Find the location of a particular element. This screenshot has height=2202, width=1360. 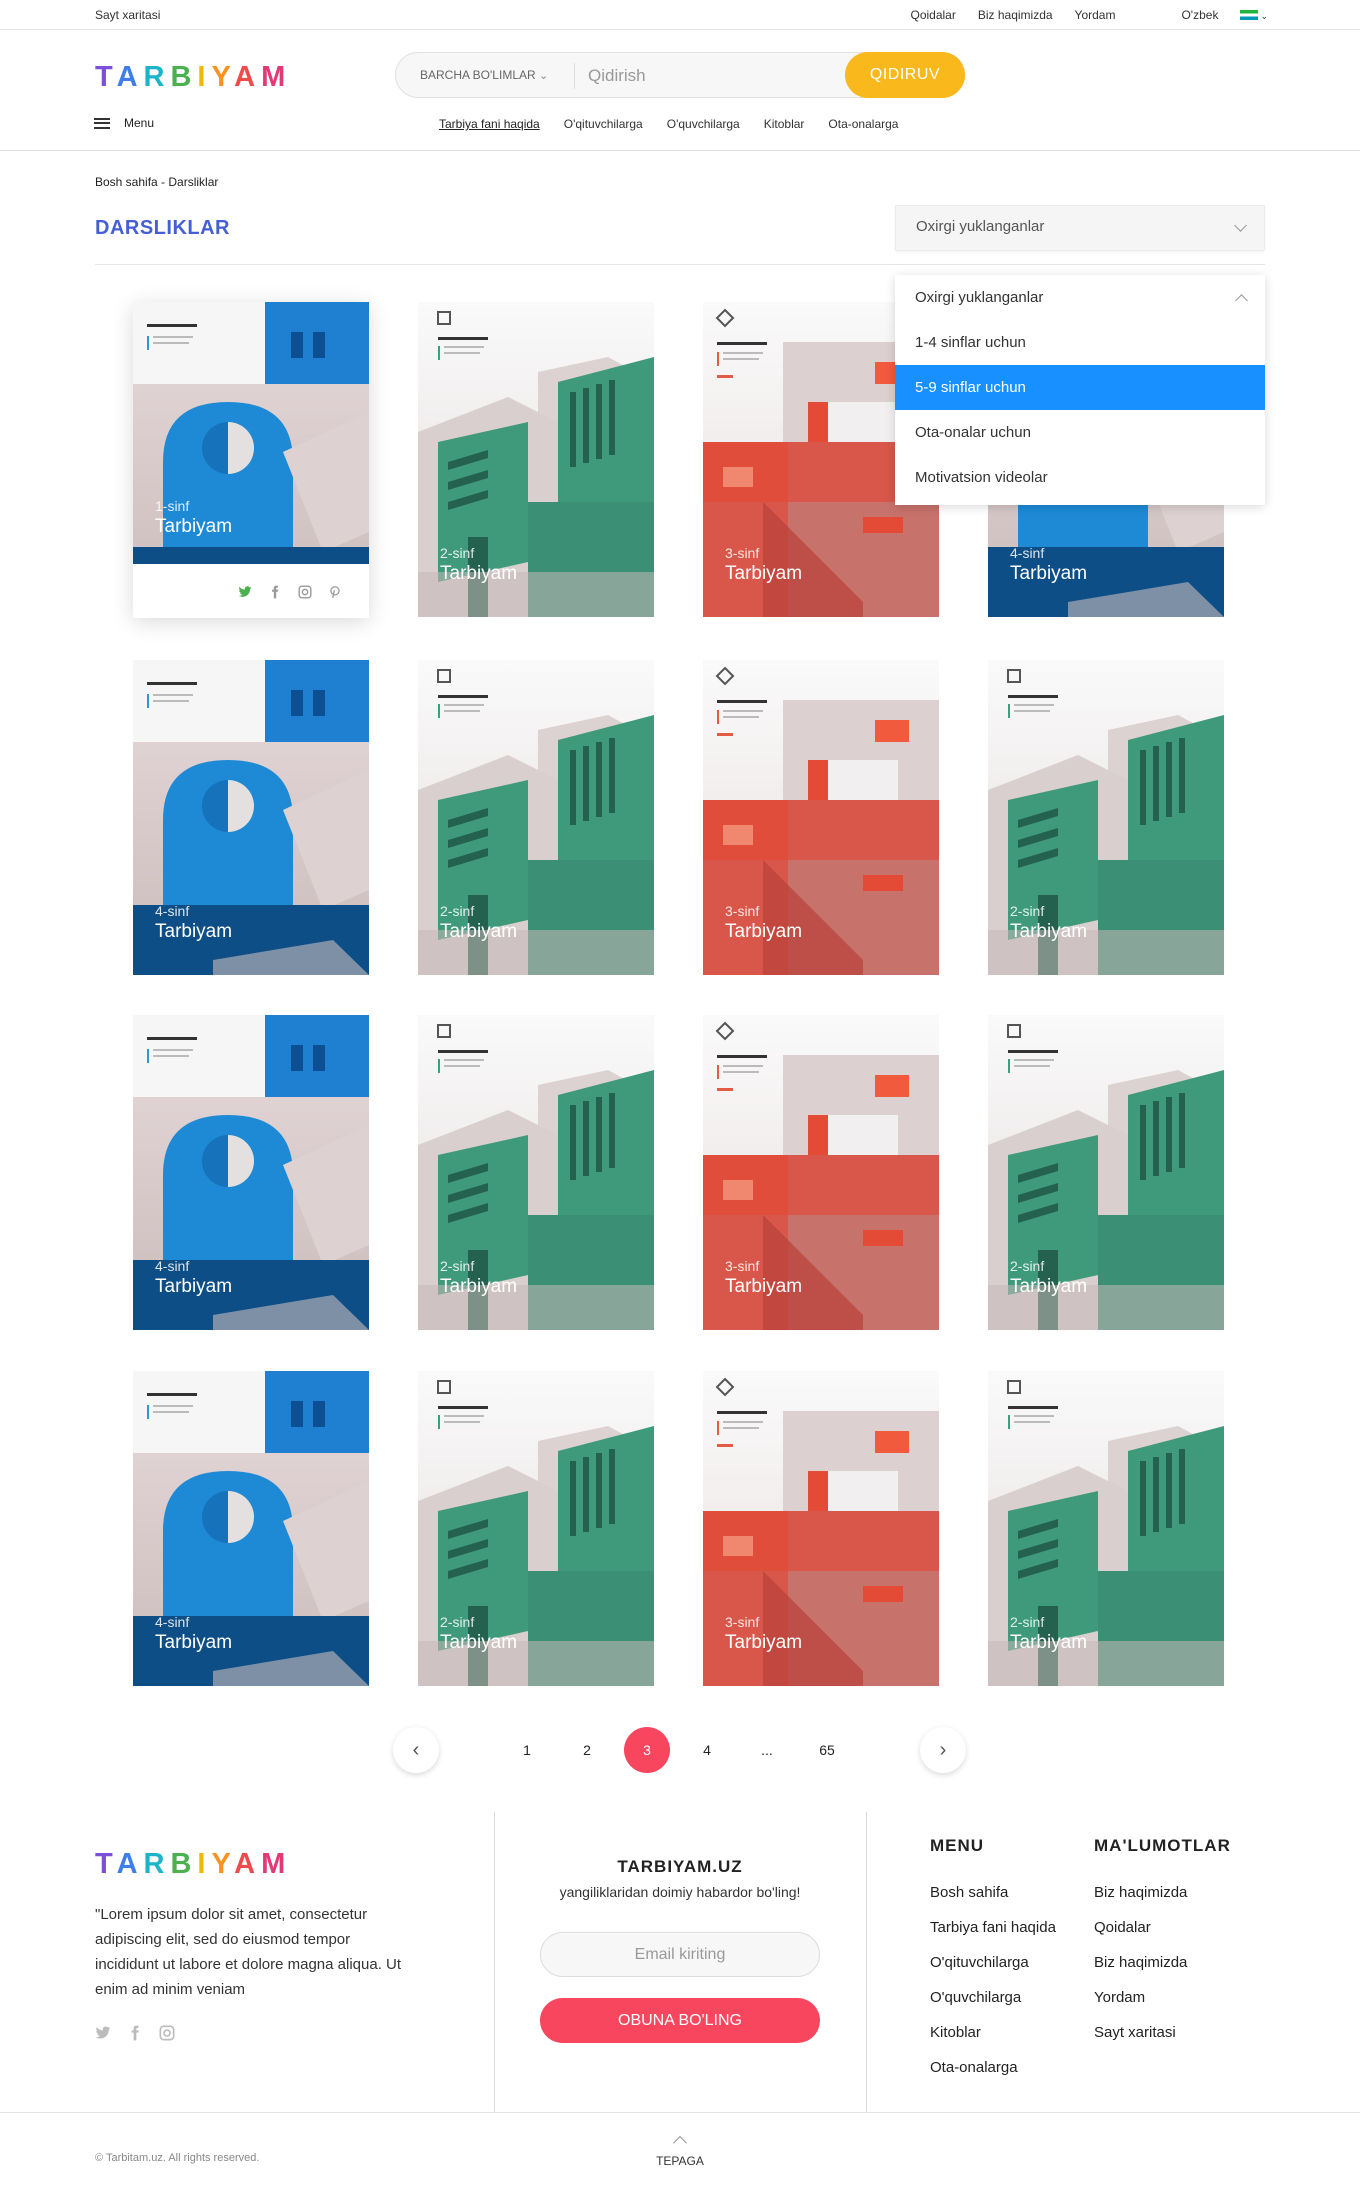

book-grade: 1-sinf is located at coordinates (172, 506).